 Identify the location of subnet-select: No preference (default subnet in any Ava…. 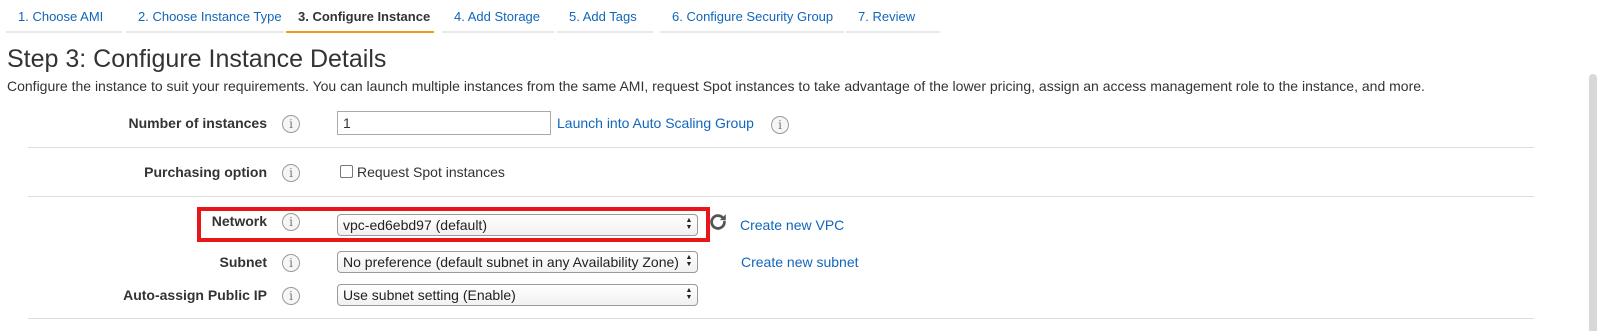
(517, 262).